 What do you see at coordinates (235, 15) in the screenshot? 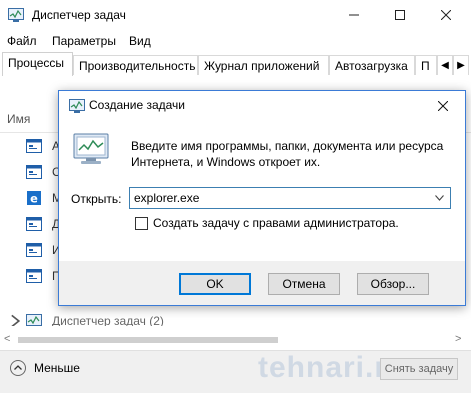
I see `task-manager-titlebar: Диспетчер задач` at bounding box center [235, 15].